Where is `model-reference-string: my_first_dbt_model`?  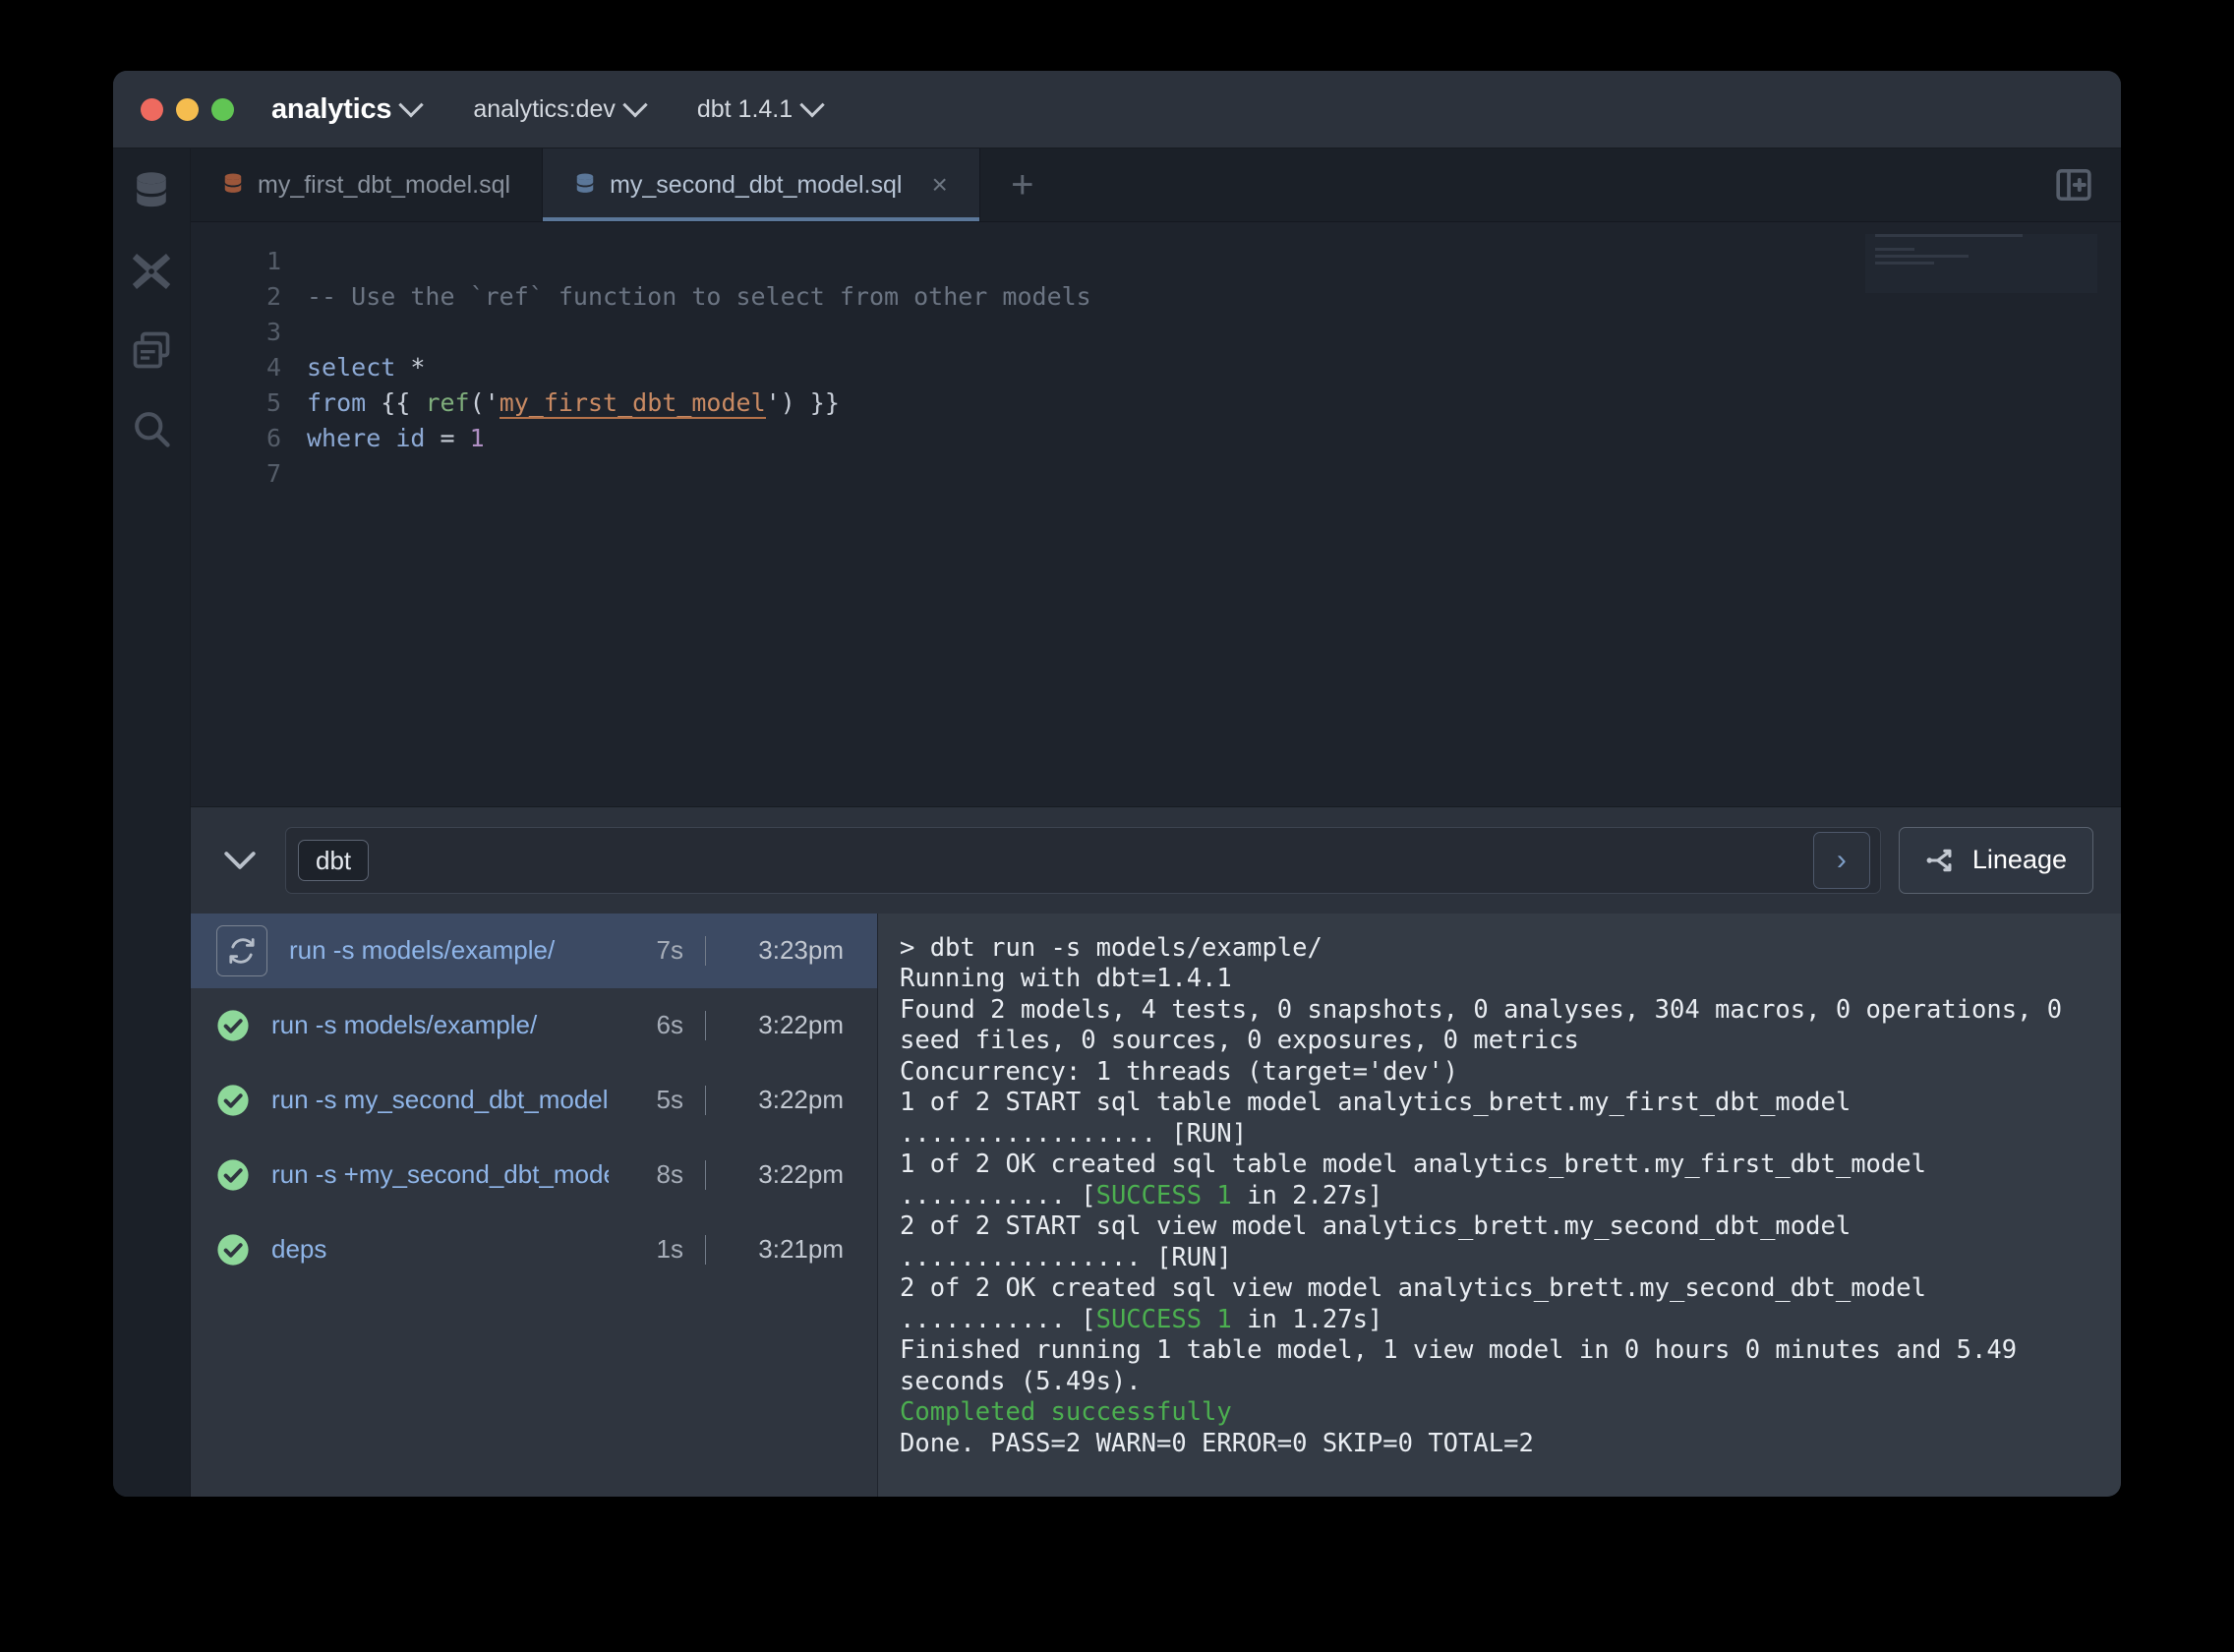
model-reference-string: my_first_dbt_model is located at coordinates (632, 403).